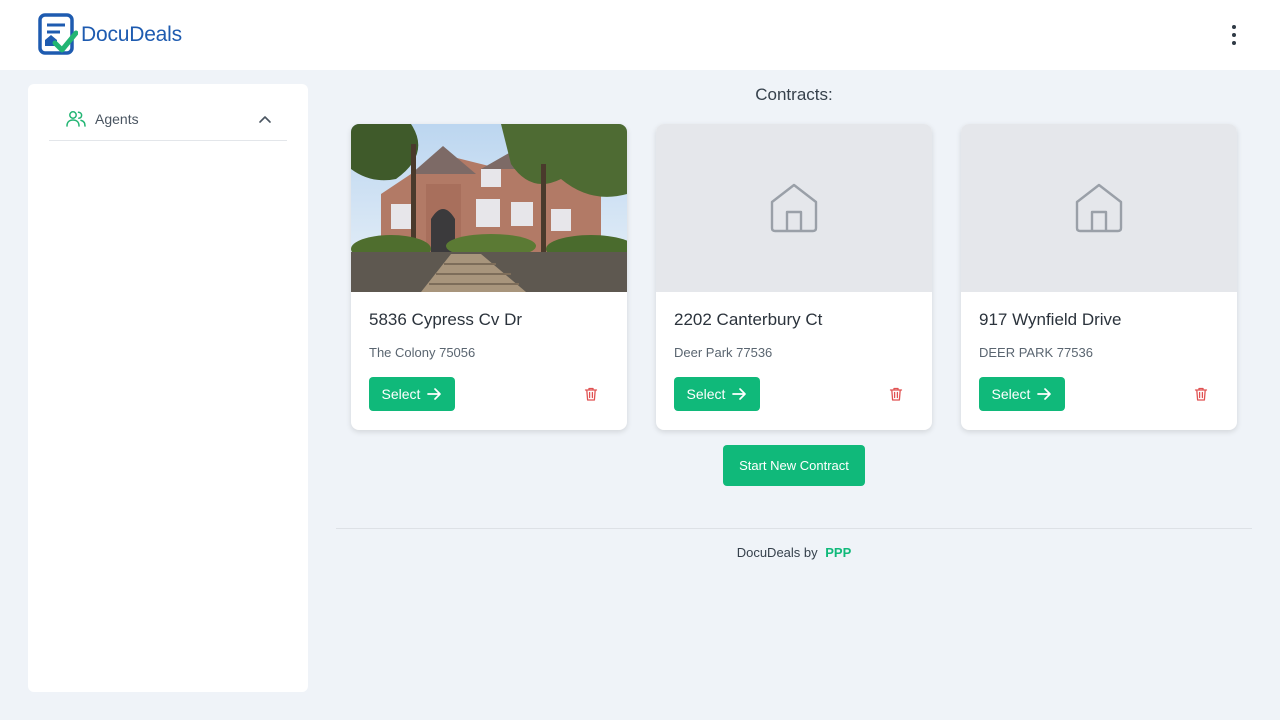  I want to click on sidebar-item-label: Agents, so click(117, 119).